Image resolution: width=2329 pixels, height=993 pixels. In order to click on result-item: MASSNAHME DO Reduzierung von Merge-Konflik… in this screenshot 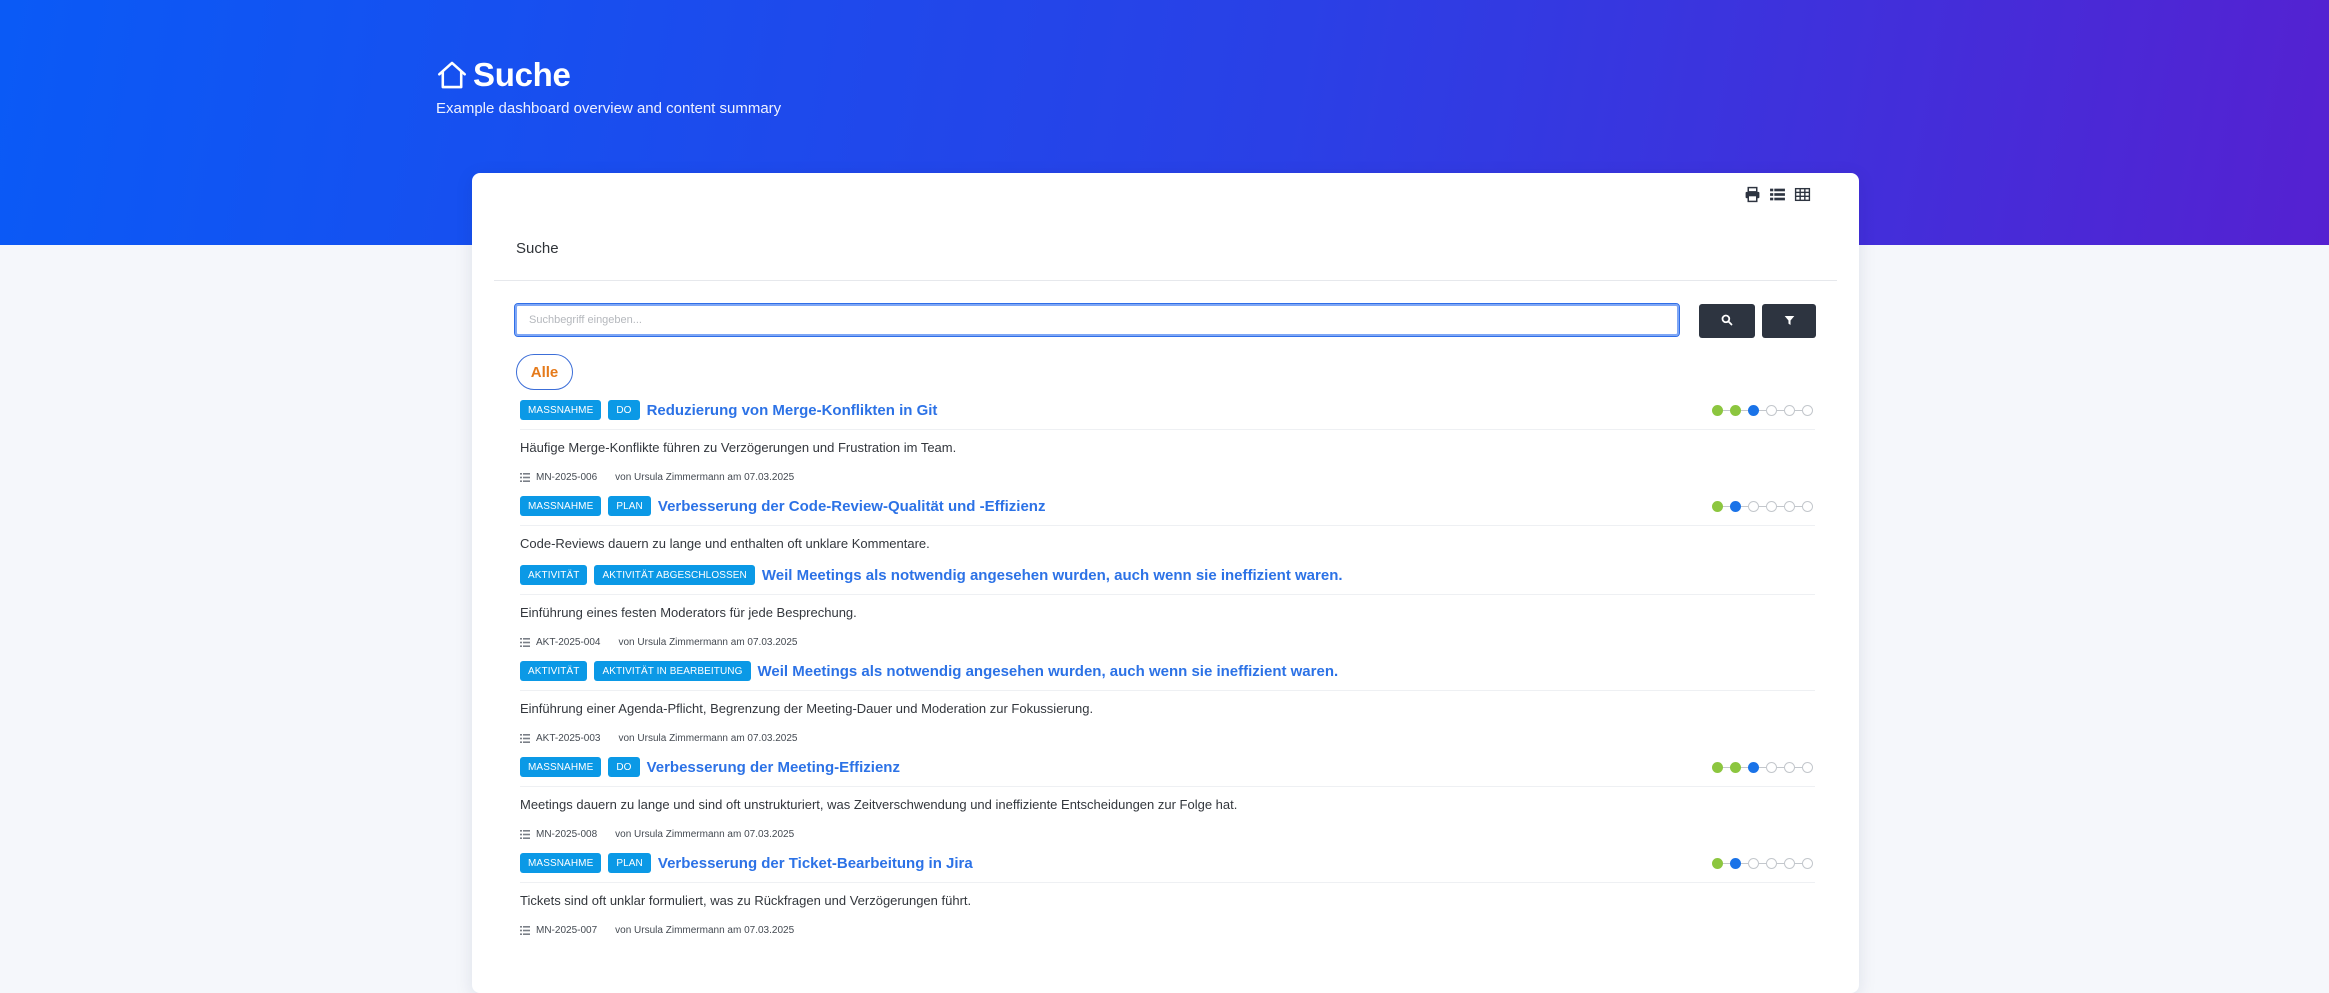, I will do `click(1167, 441)`.